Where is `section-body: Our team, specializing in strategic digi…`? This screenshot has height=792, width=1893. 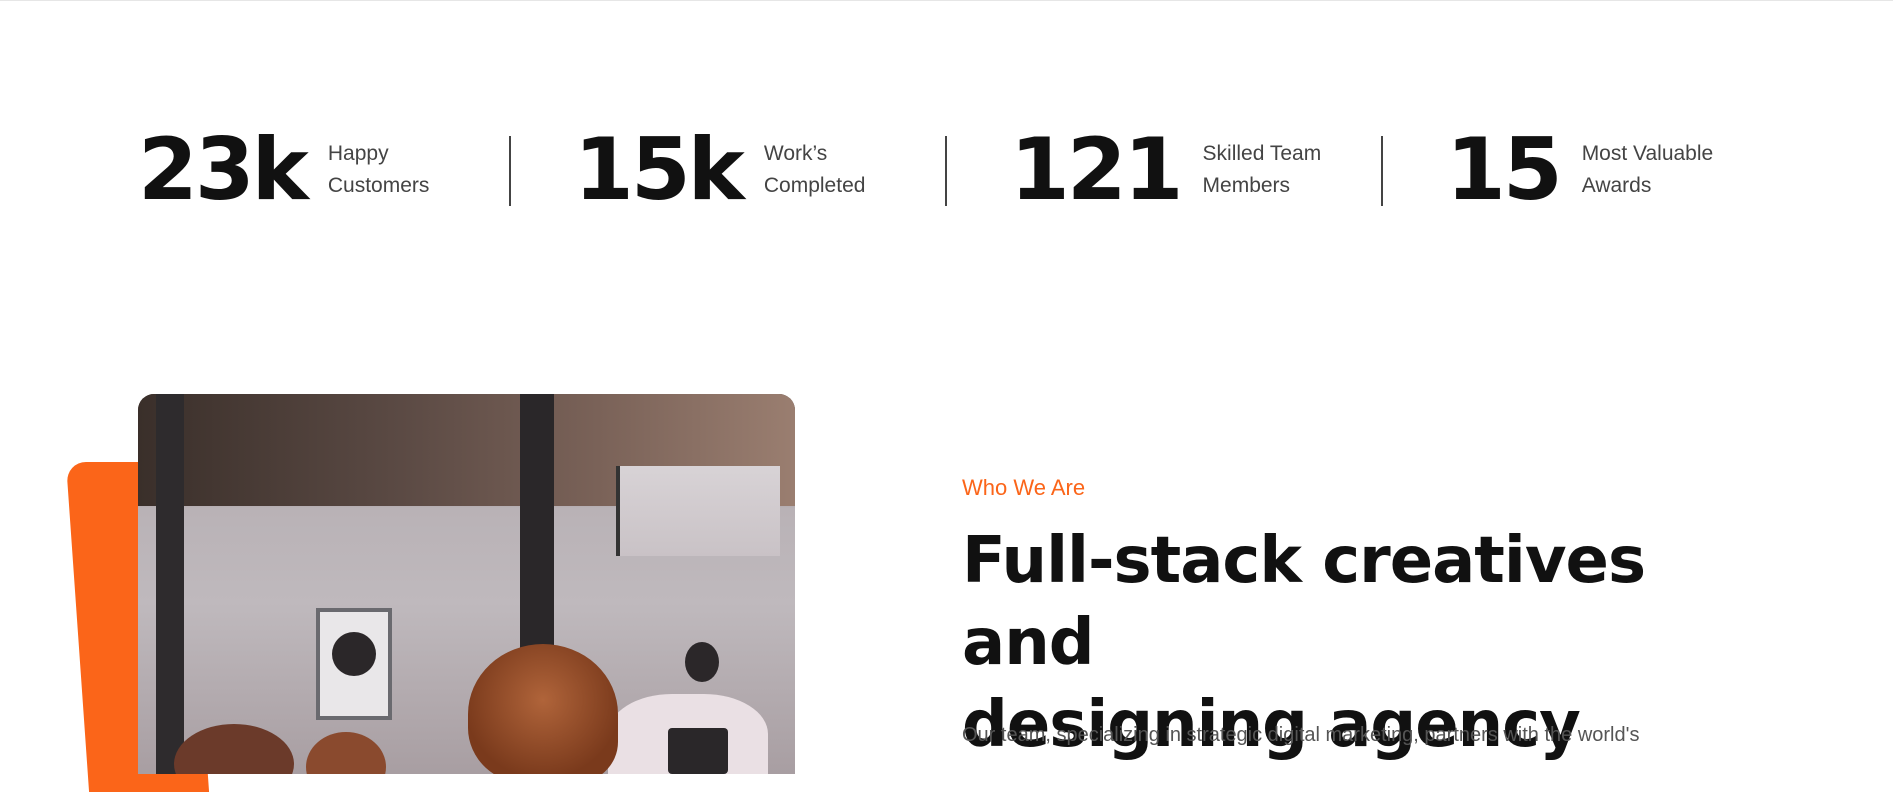
section-body: Our team, specializing in strategic digi… is located at coordinates (1301, 735).